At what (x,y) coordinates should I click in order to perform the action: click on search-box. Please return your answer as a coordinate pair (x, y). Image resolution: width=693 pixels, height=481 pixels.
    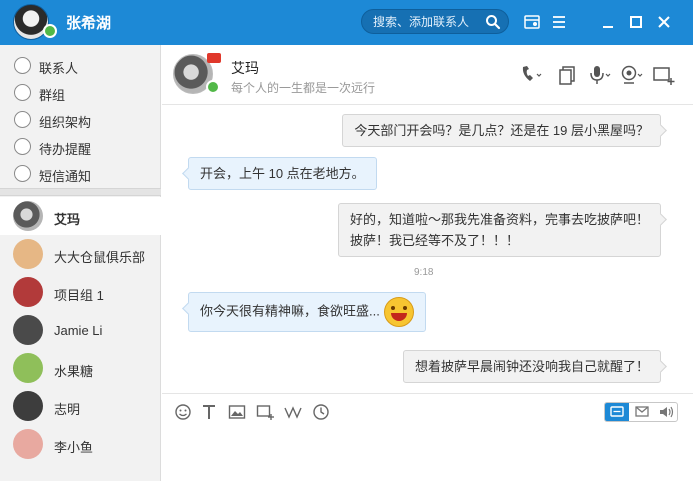
    Looking at the image, I should click on (435, 21).